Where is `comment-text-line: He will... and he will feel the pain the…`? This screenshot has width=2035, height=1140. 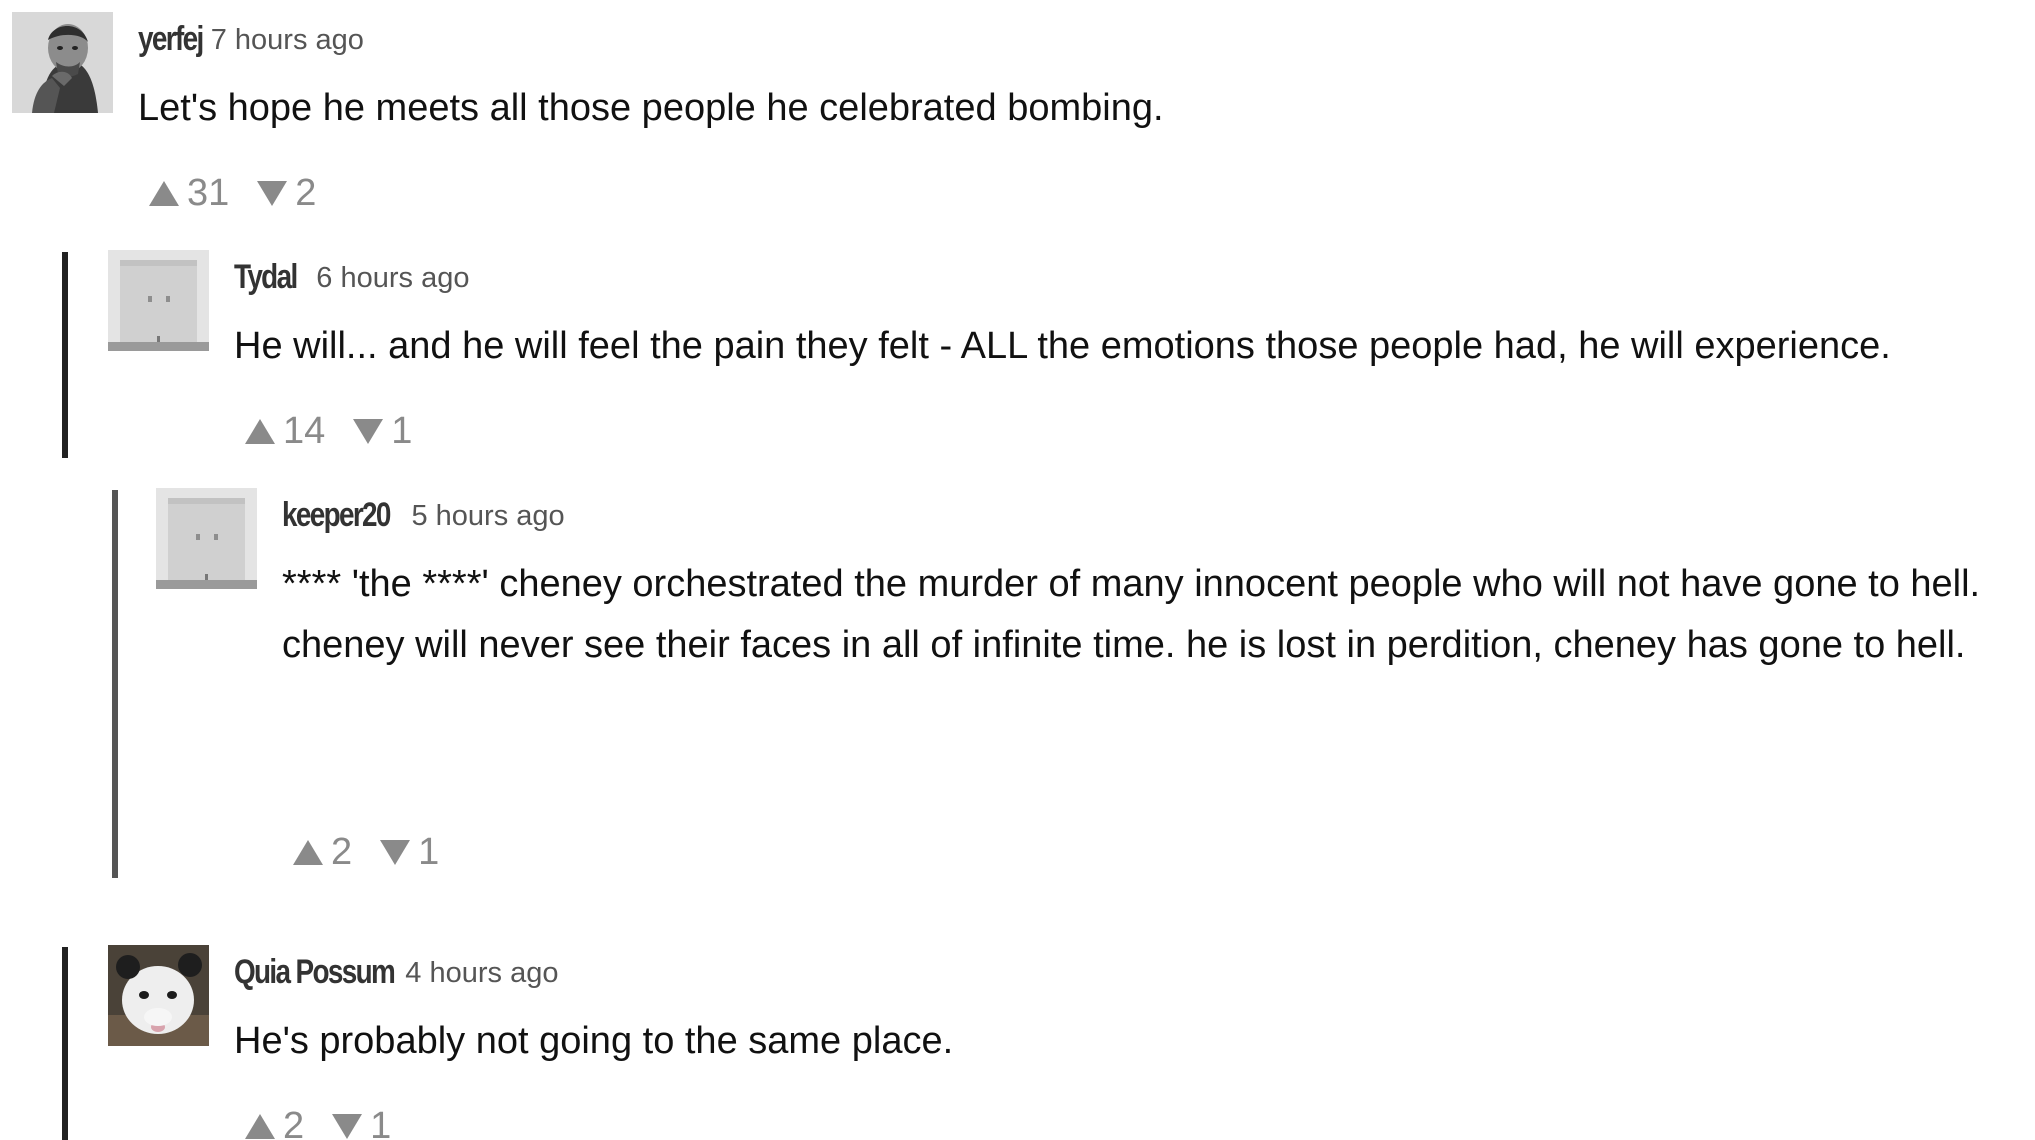 comment-text-line: He will... and he will feel the pain the… is located at coordinates (1062, 346).